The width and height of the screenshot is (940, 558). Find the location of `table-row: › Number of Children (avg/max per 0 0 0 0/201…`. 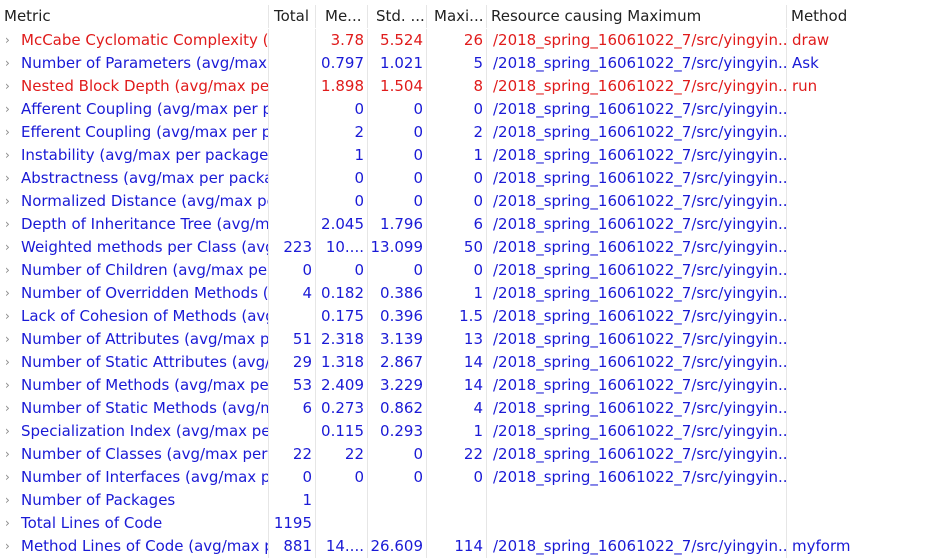

table-row: › Number of Children (avg/max per 0 0 0 0/201… is located at coordinates (470, 270).